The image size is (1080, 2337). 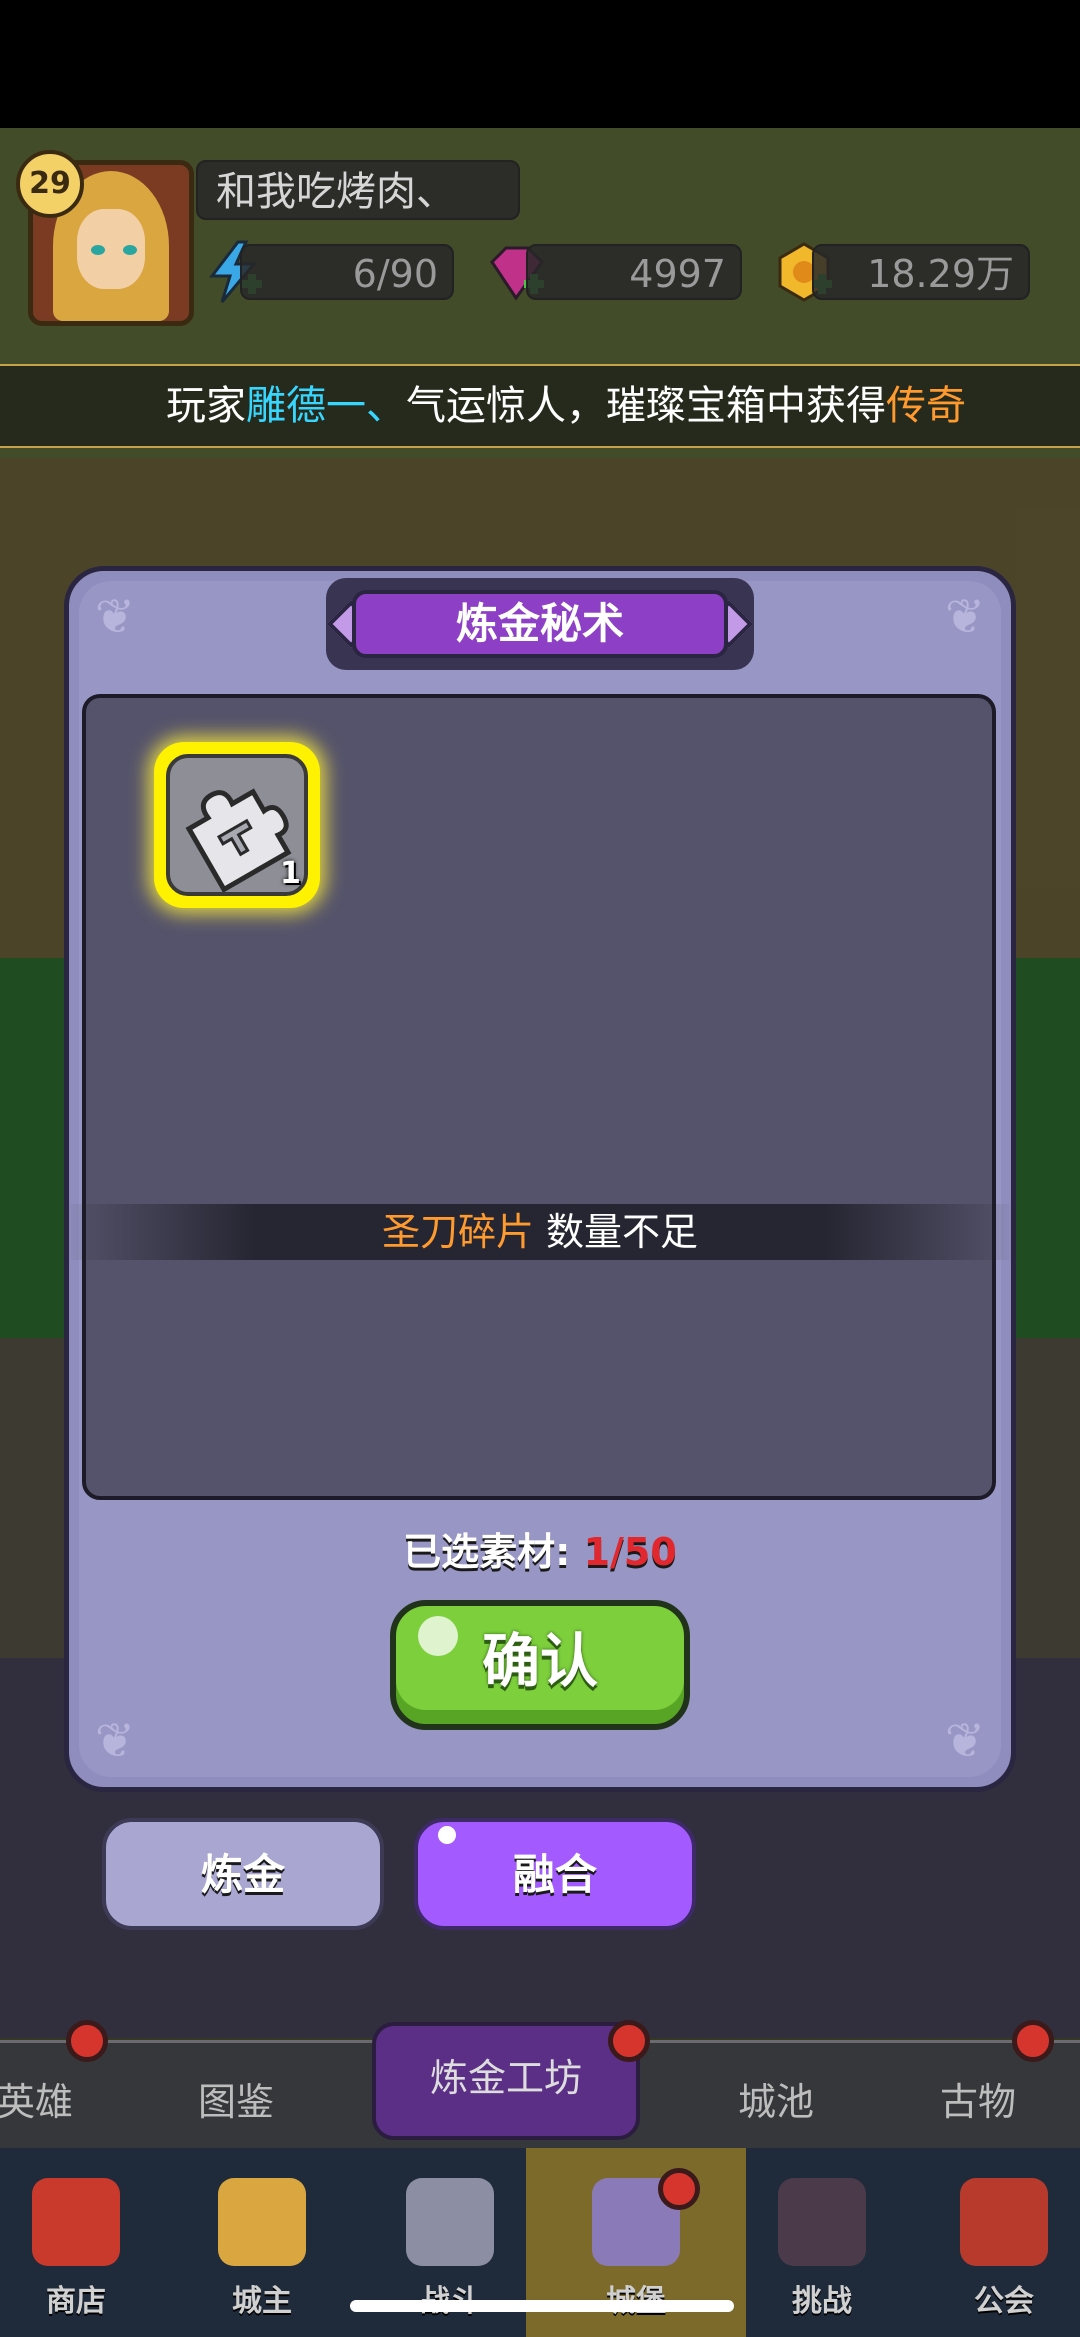 What do you see at coordinates (347, 272) in the screenshot?
I see `stamina-value: 6/90` at bounding box center [347, 272].